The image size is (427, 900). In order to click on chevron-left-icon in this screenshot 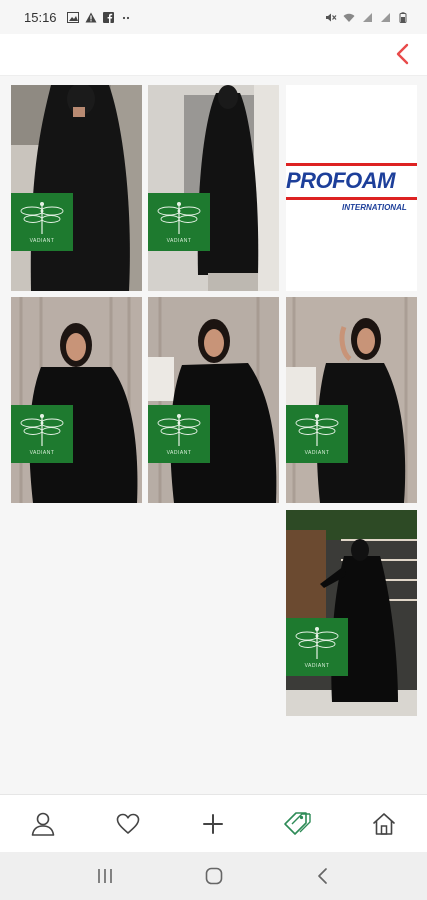, I will do `click(402, 54)`.